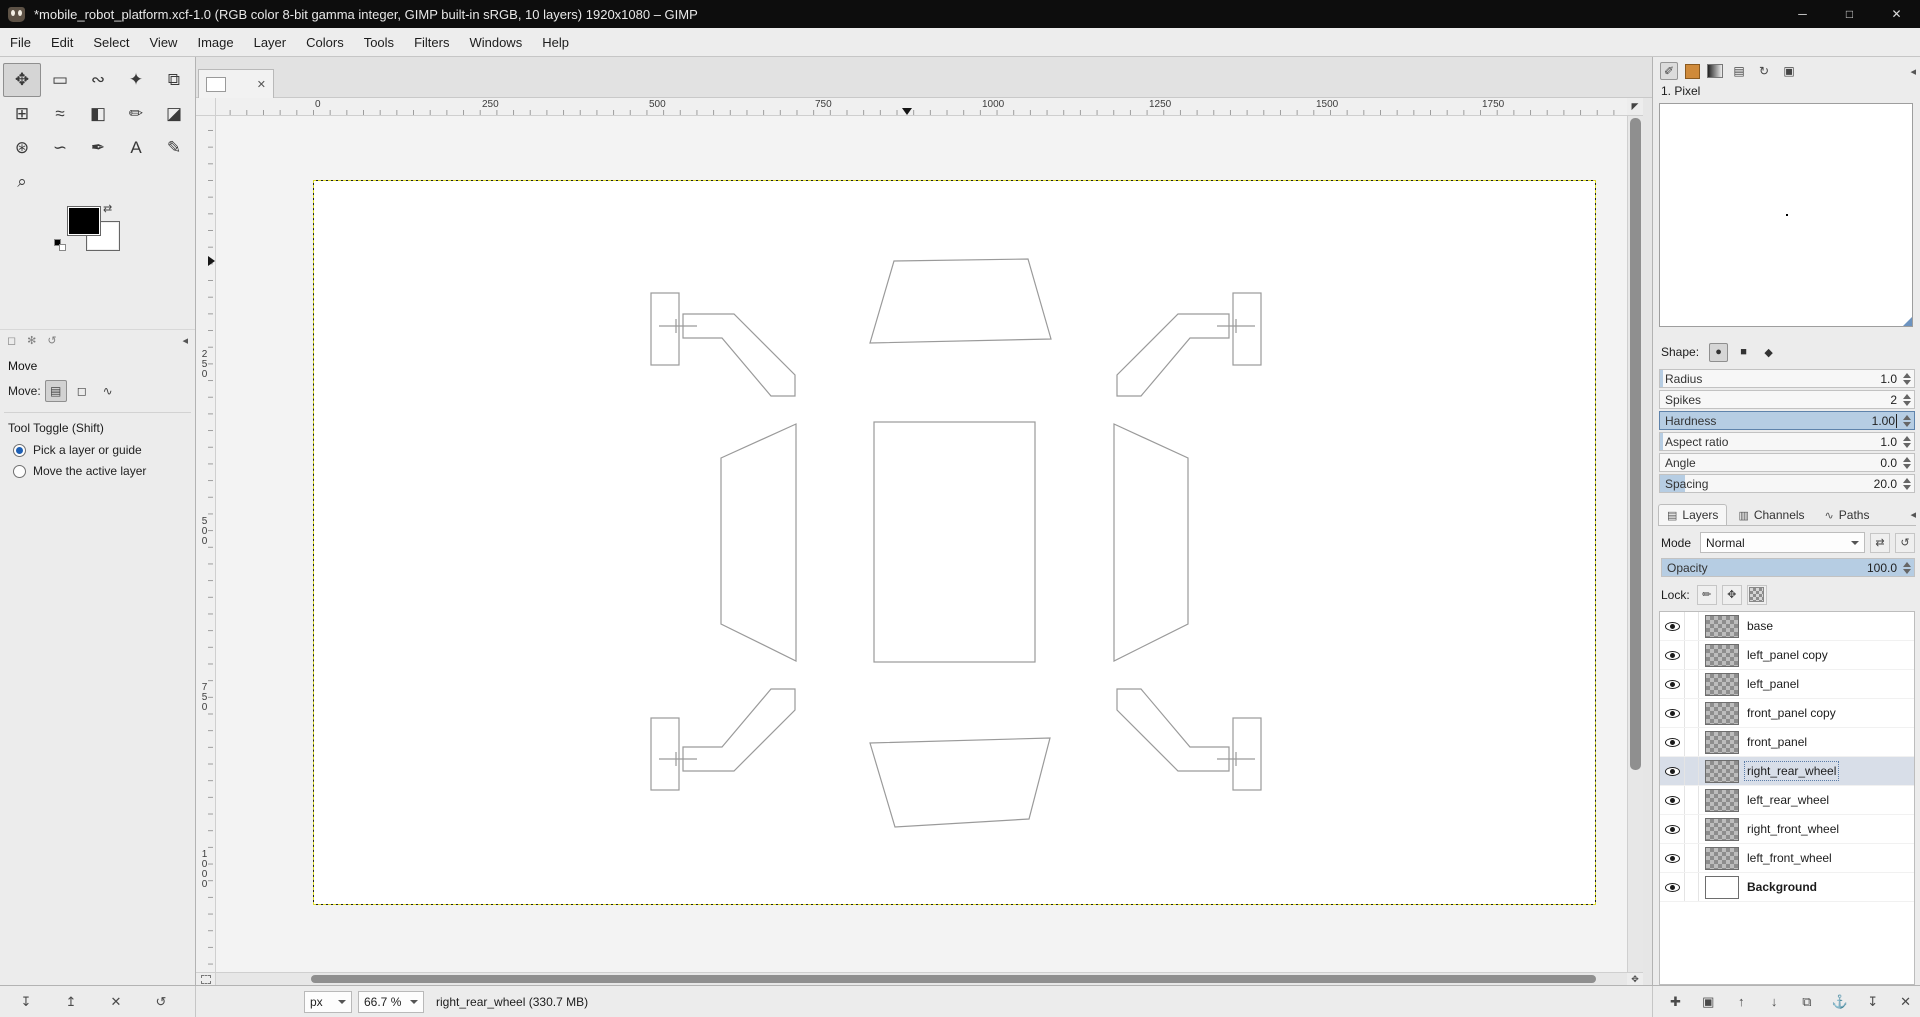 Image resolution: width=1920 pixels, height=1017 pixels. Describe the element at coordinates (1839, 1001) in the screenshot. I see `anchor-layer-icon: ⚓` at that location.